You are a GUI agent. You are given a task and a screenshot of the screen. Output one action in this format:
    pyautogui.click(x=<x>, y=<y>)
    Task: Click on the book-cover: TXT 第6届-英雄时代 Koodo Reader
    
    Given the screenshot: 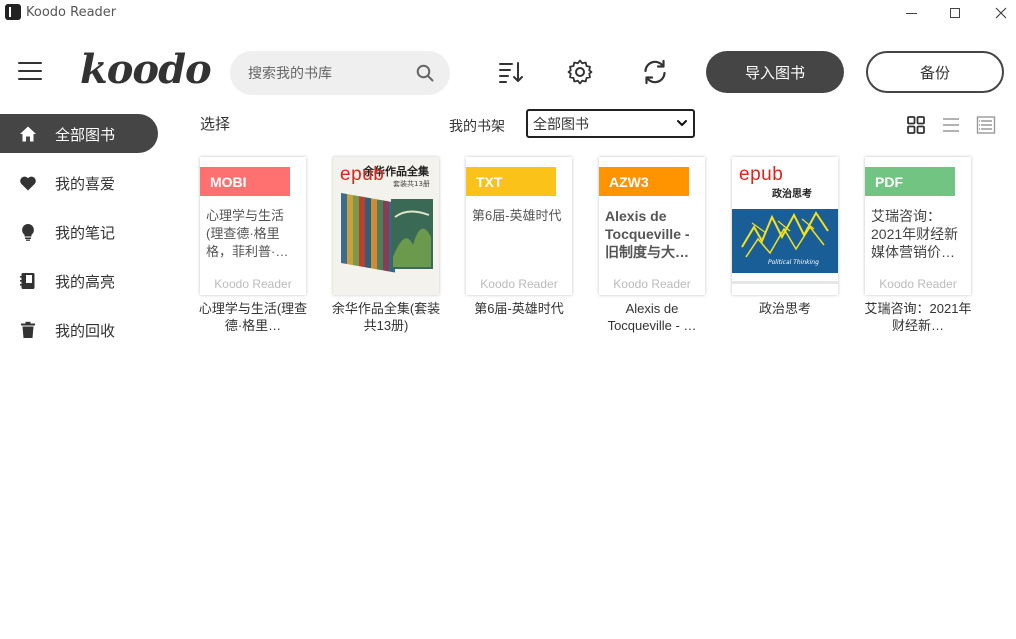 What is the action you would take?
    pyautogui.click(x=519, y=226)
    